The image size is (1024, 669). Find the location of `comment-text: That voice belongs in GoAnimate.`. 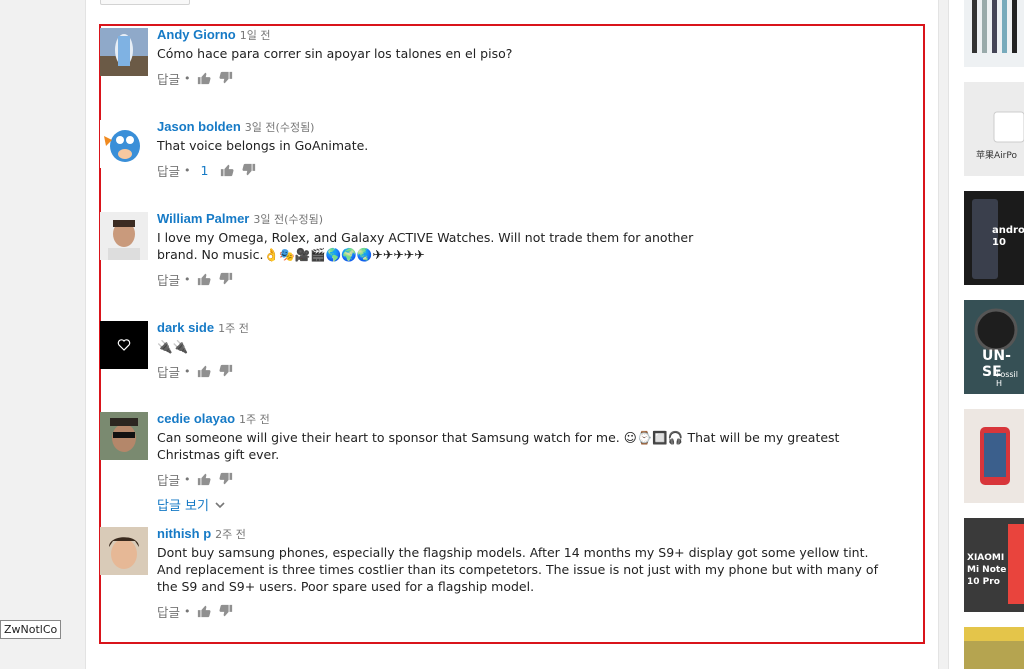

comment-text: That voice belongs in GoAnimate. is located at coordinates (263, 145).